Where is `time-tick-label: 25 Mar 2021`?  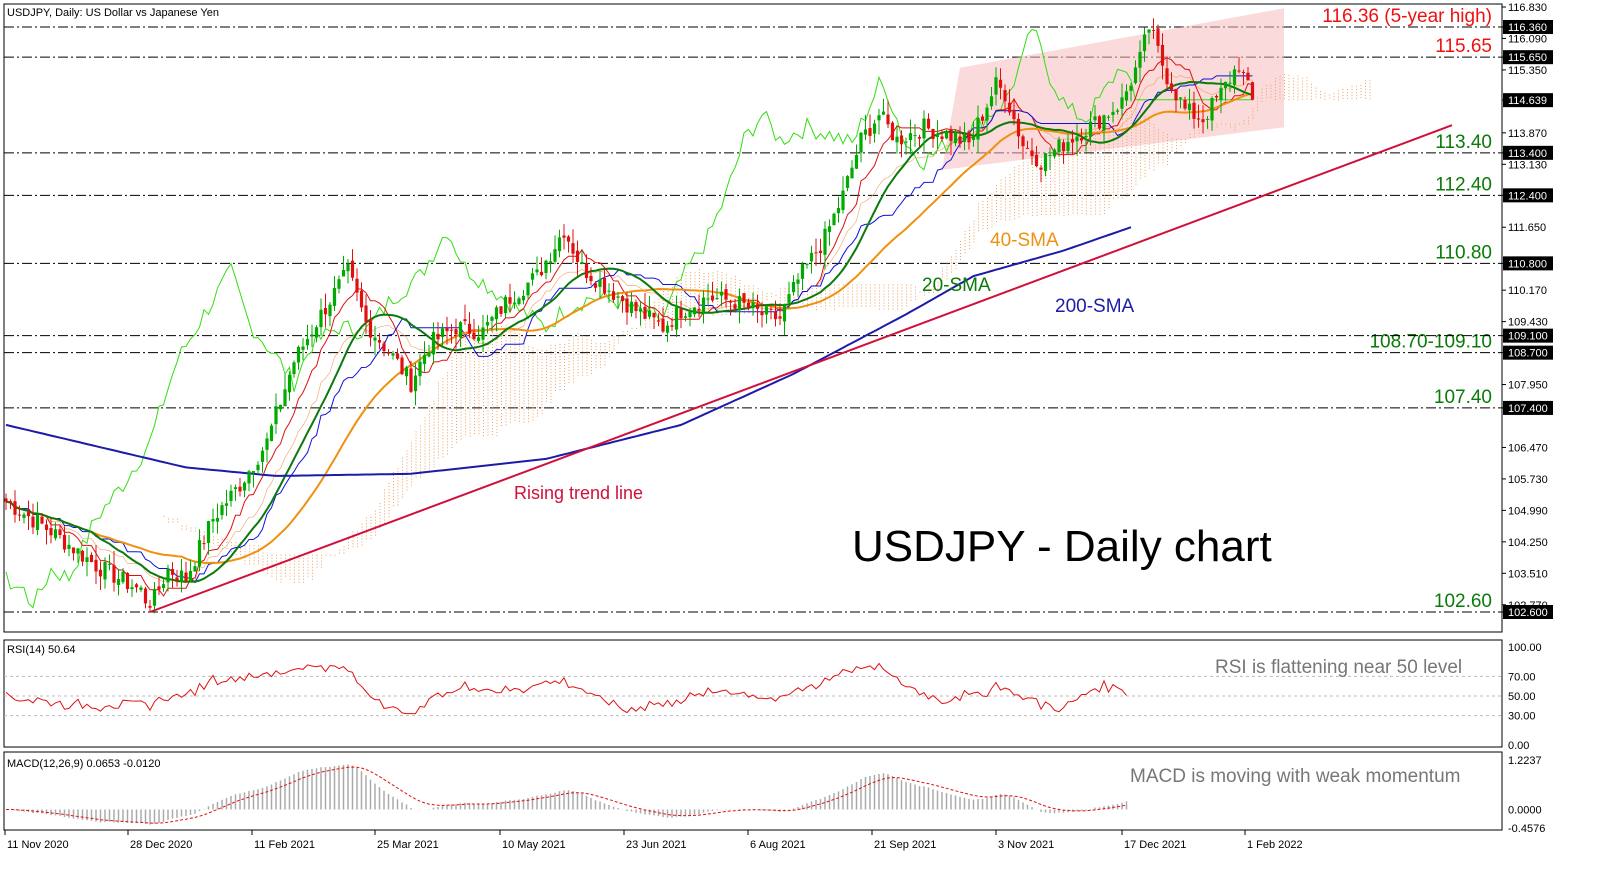 time-tick-label: 25 Mar 2021 is located at coordinates (408, 845).